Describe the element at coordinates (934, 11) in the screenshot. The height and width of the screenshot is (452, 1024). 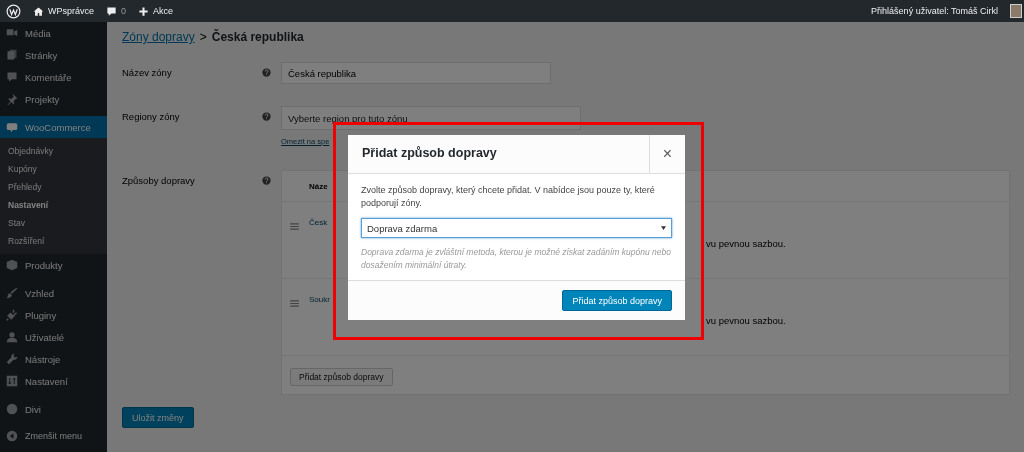
I see `user-greeting: Přihlášený uživatel: Tomáš Cirkl` at that location.